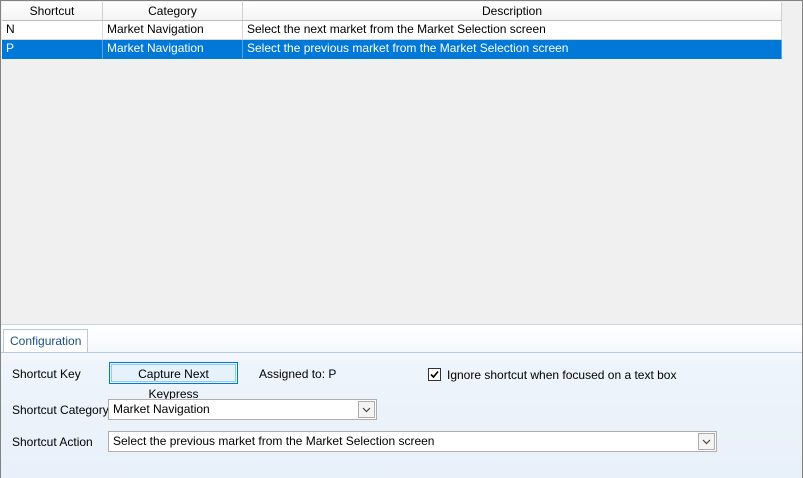  Describe the element at coordinates (173, 11) in the screenshot. I see `column-header-category: Category` at that location.